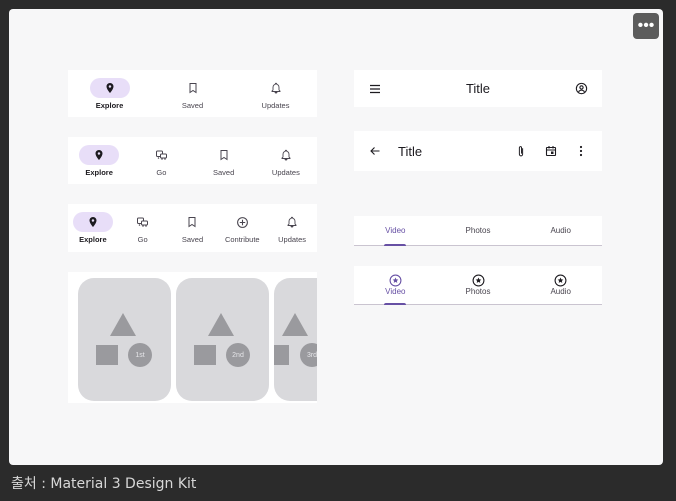 The image size is (676, 501). Describe the element at coordinates (521, 151) in the screenshot. I see `attach-icon` at that location.